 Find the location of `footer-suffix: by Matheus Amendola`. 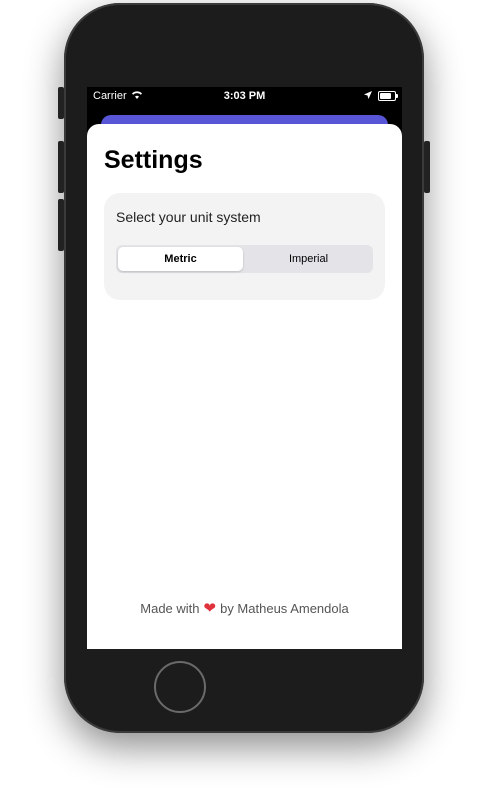

footer-suffix: by Matheus Amendola is located at coordinates (284, 608).